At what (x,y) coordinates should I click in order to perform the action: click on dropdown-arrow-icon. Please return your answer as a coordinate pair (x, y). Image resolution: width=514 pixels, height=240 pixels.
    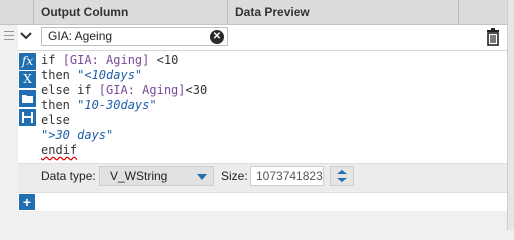
    Looking at the image, I should click on (202, 177).